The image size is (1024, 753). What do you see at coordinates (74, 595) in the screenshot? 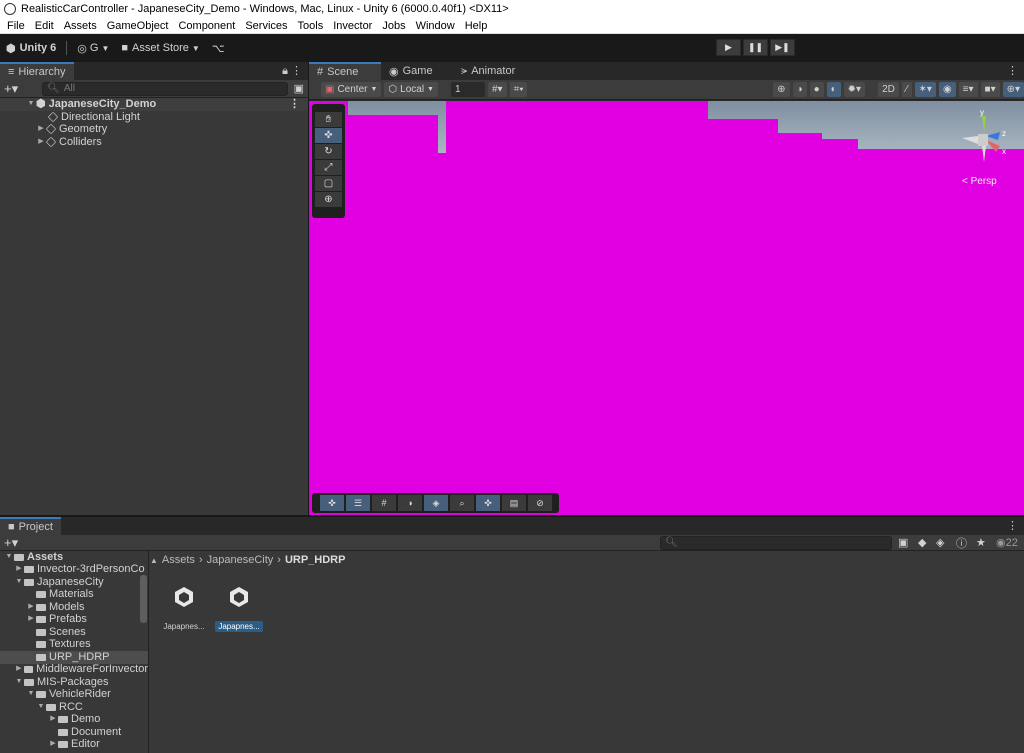
I see `folder-item: Materials` at bounding box center [74, 595].